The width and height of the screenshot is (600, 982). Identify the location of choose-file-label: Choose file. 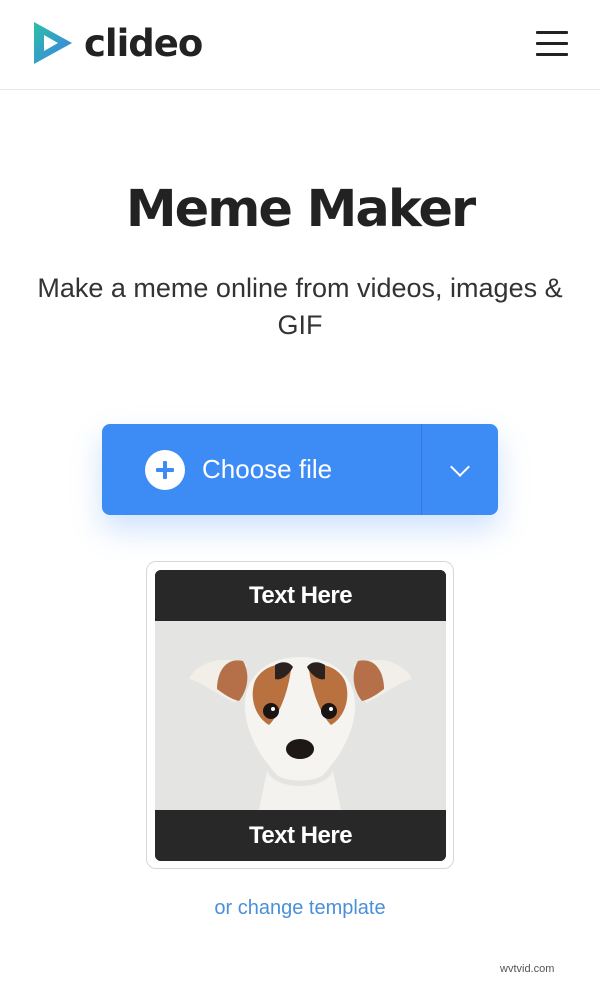
(267, 469).